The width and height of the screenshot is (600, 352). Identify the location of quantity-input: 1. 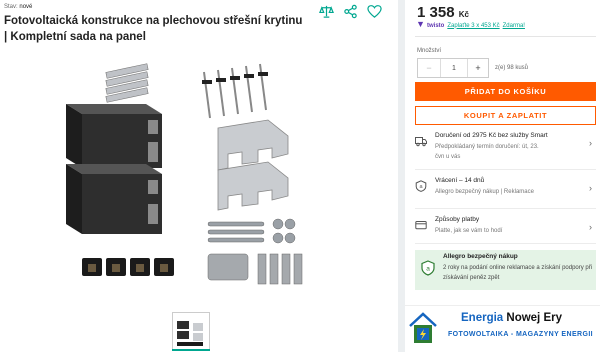
(454, 68).